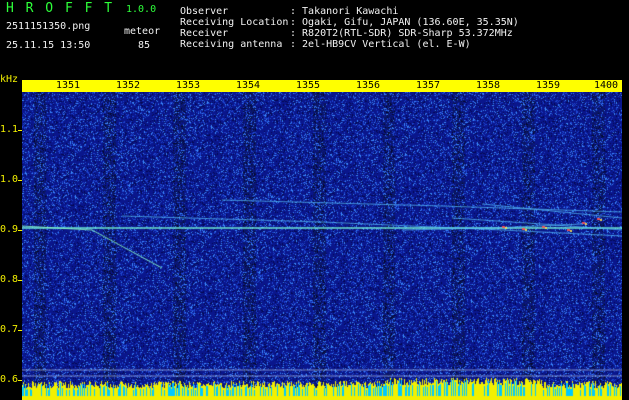  What do you see at coordinates (322, 86) in the screenshot?
I see `time-axis-bar` at bounding box center [322, 86].